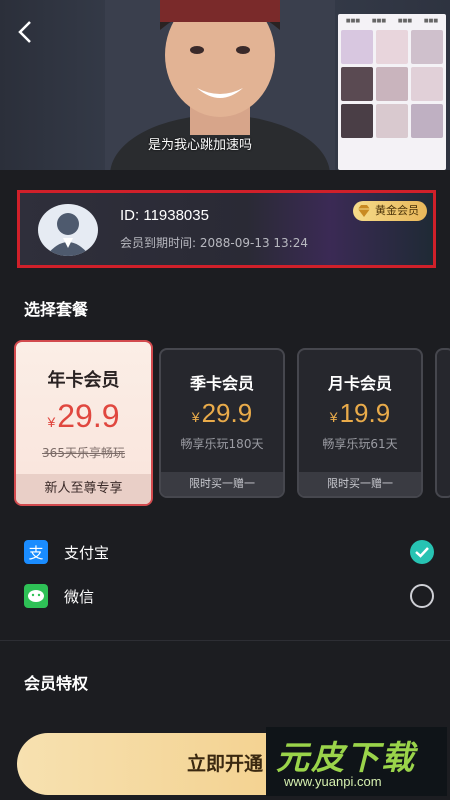  What do you see at coordinates (333, 781) in the screenshot?
I see `watermark-url: www.yuanpi.com` at bounding box center [333, 781].